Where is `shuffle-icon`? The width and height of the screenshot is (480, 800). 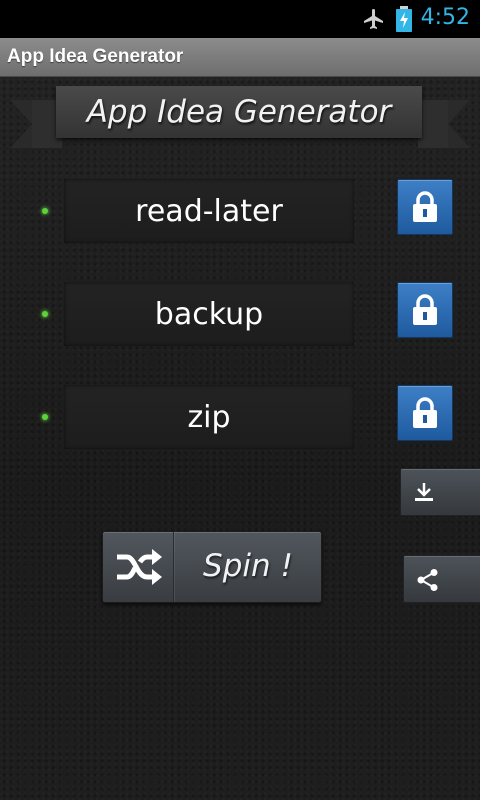 shuffle-icon is located at coordinates (139, 567).